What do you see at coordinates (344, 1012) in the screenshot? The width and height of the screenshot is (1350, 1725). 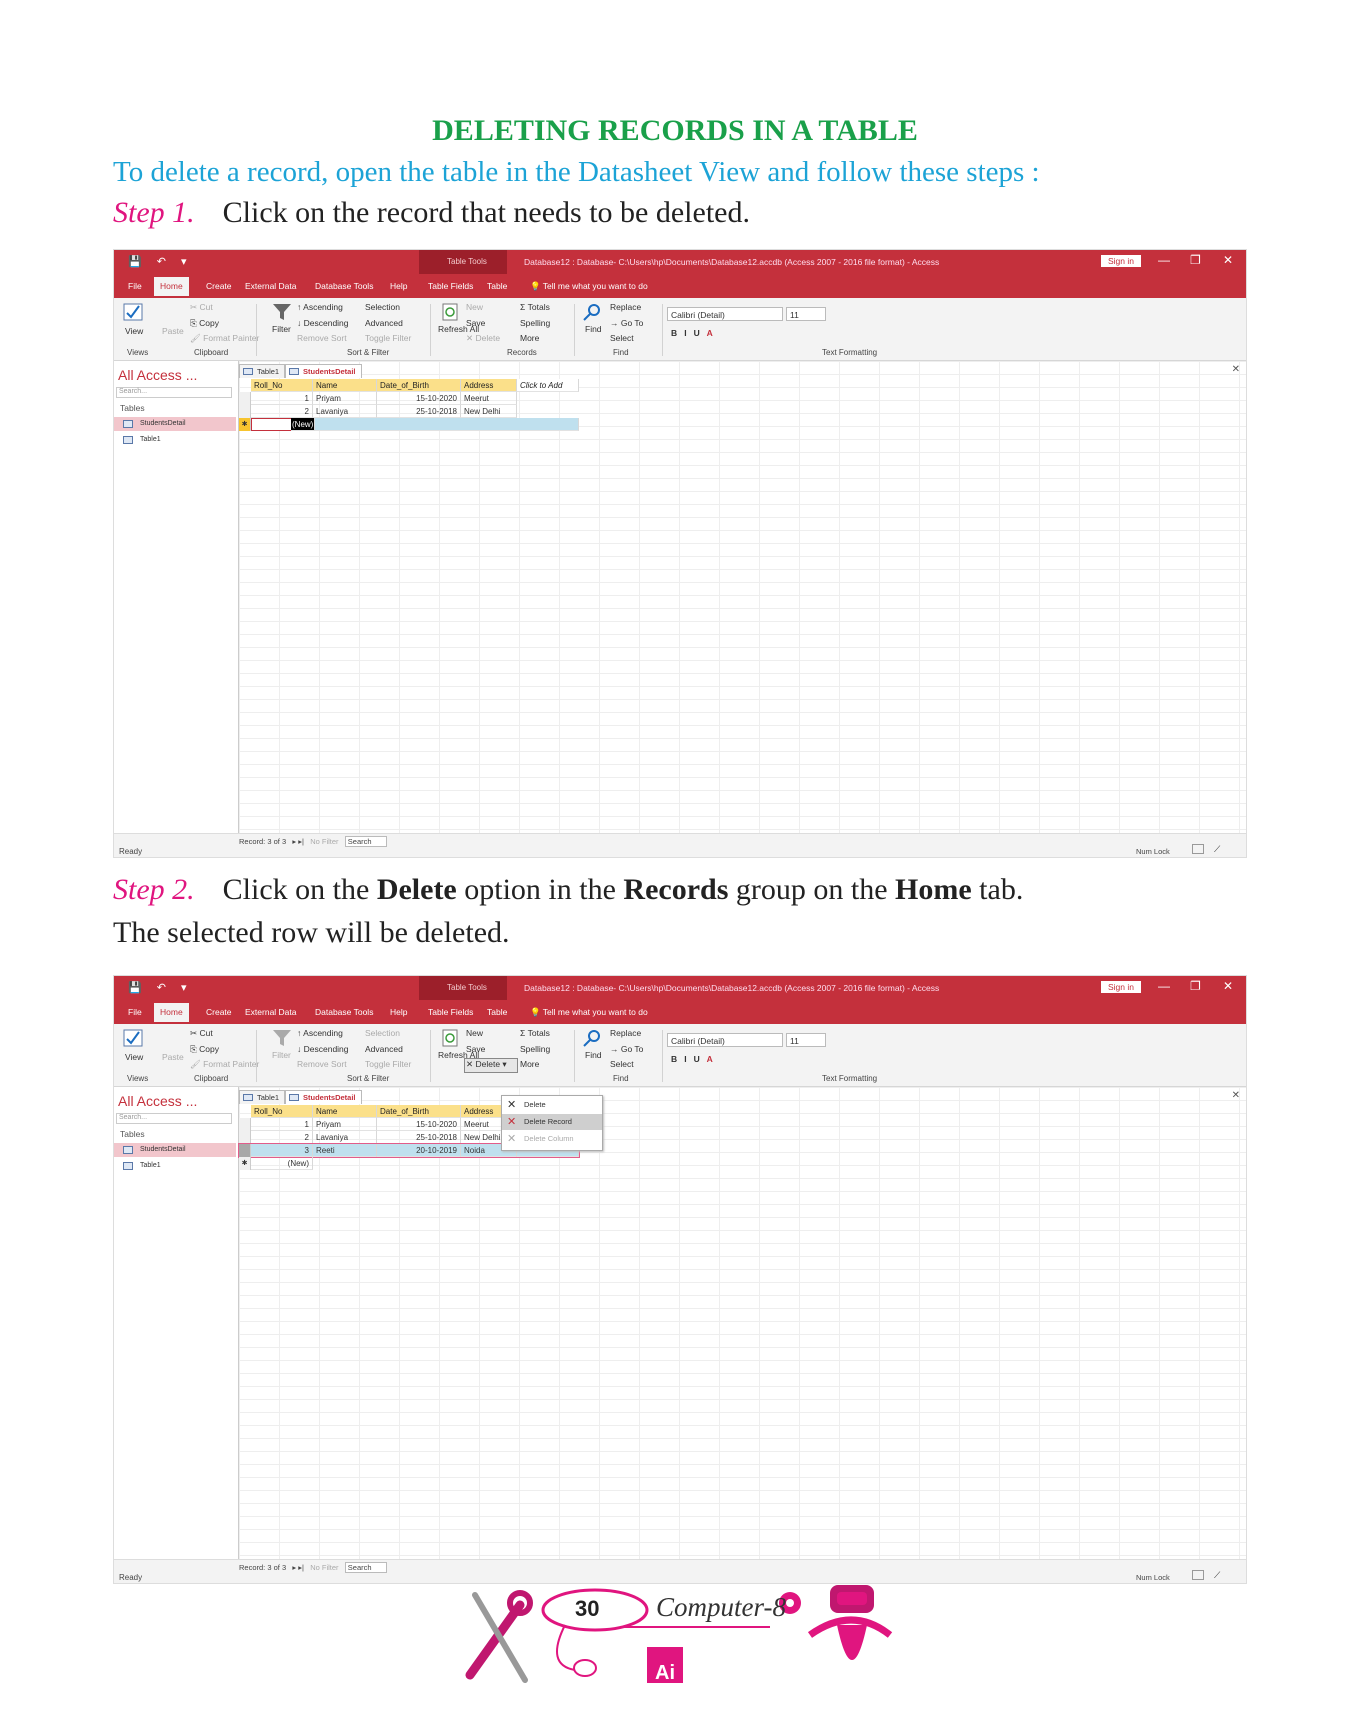 I see `tab-database-tools: Database Tools` at bounding box center [344, 1012].